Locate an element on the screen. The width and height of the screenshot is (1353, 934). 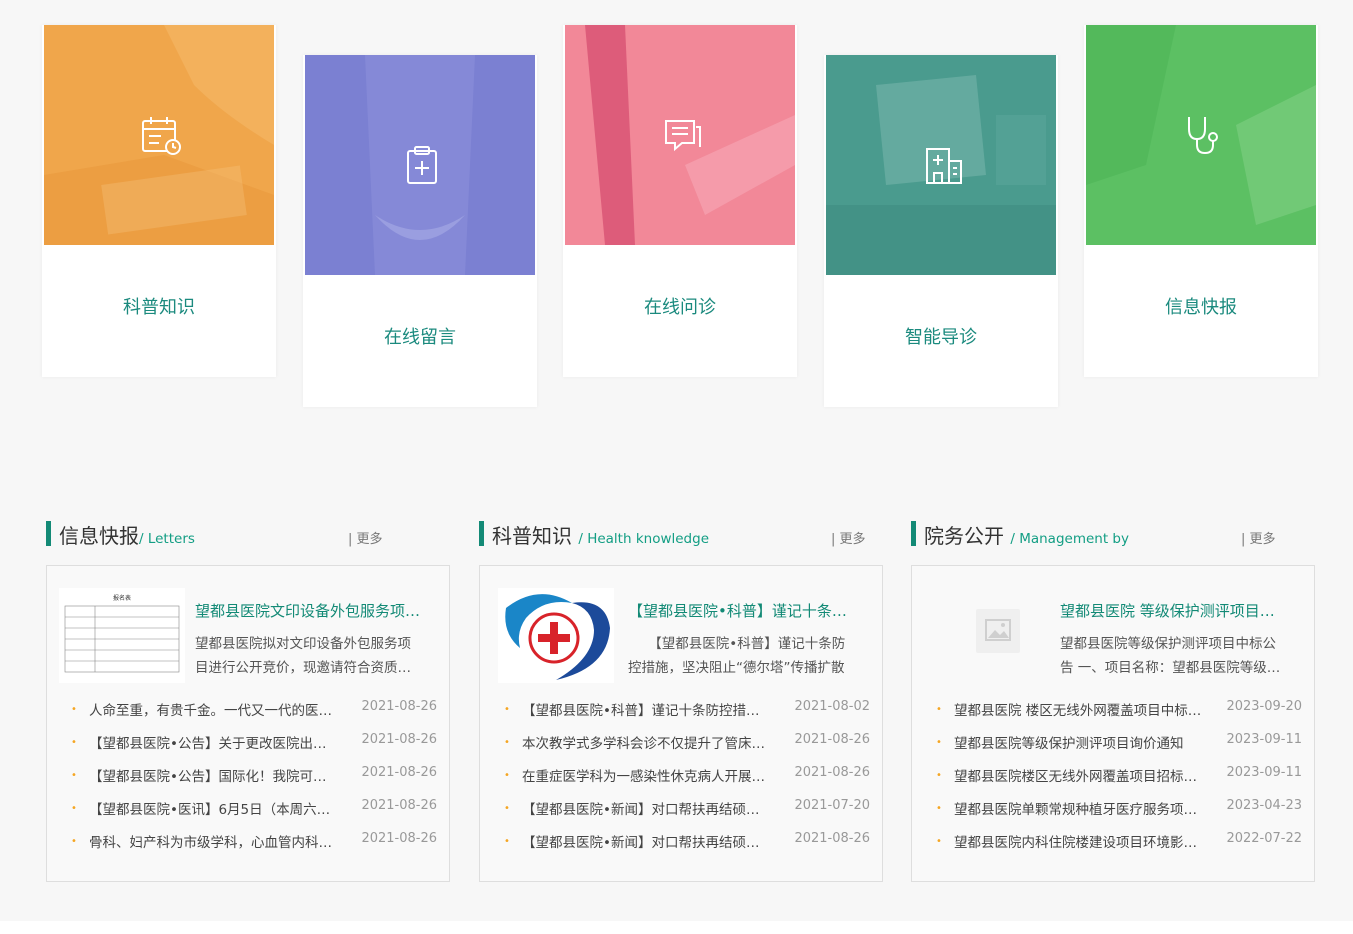
list-item: •人命至重，有贵千金。一代又一代的医务工作者2021-08-26 is located at coordinates (248, 715).